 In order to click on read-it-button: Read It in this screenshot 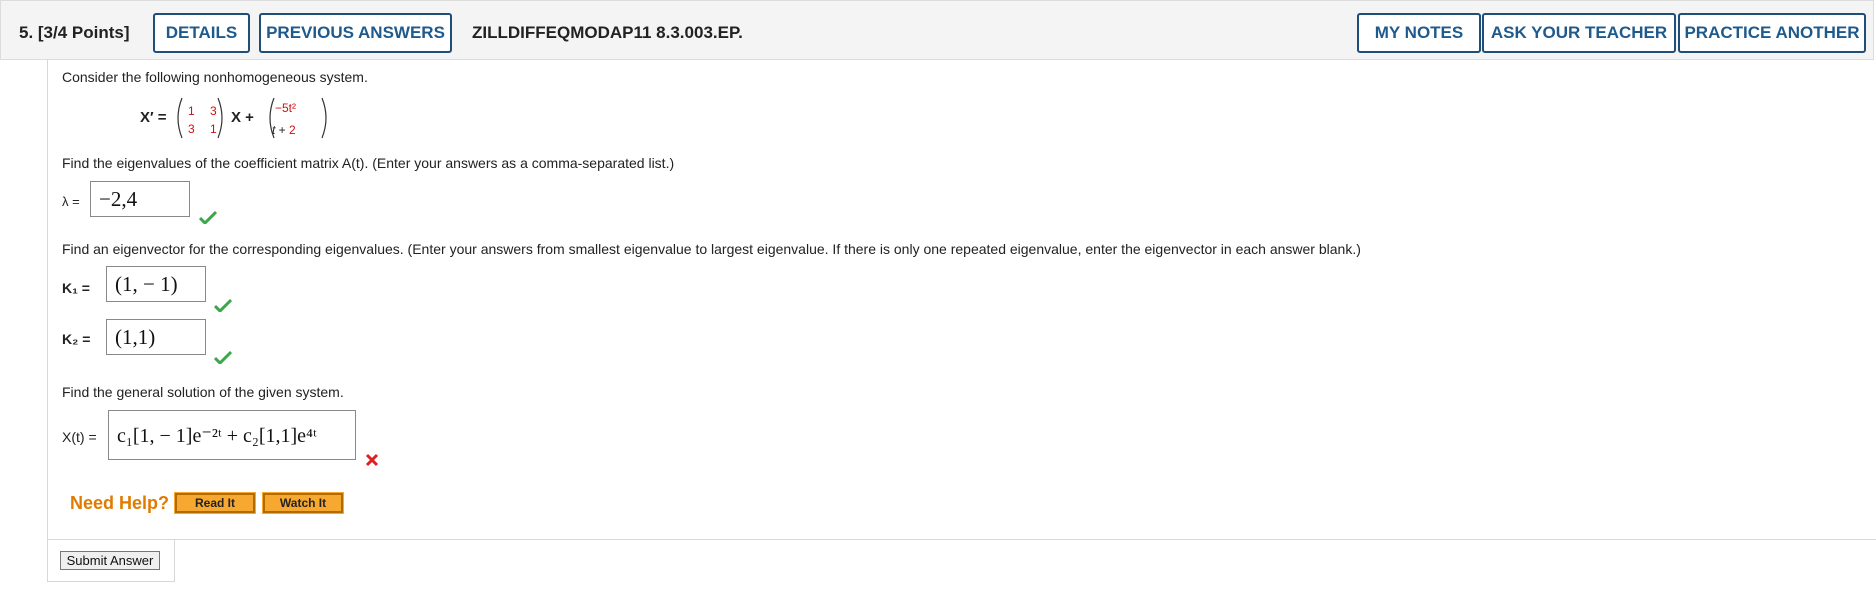, I will do `click(215, 503)`.